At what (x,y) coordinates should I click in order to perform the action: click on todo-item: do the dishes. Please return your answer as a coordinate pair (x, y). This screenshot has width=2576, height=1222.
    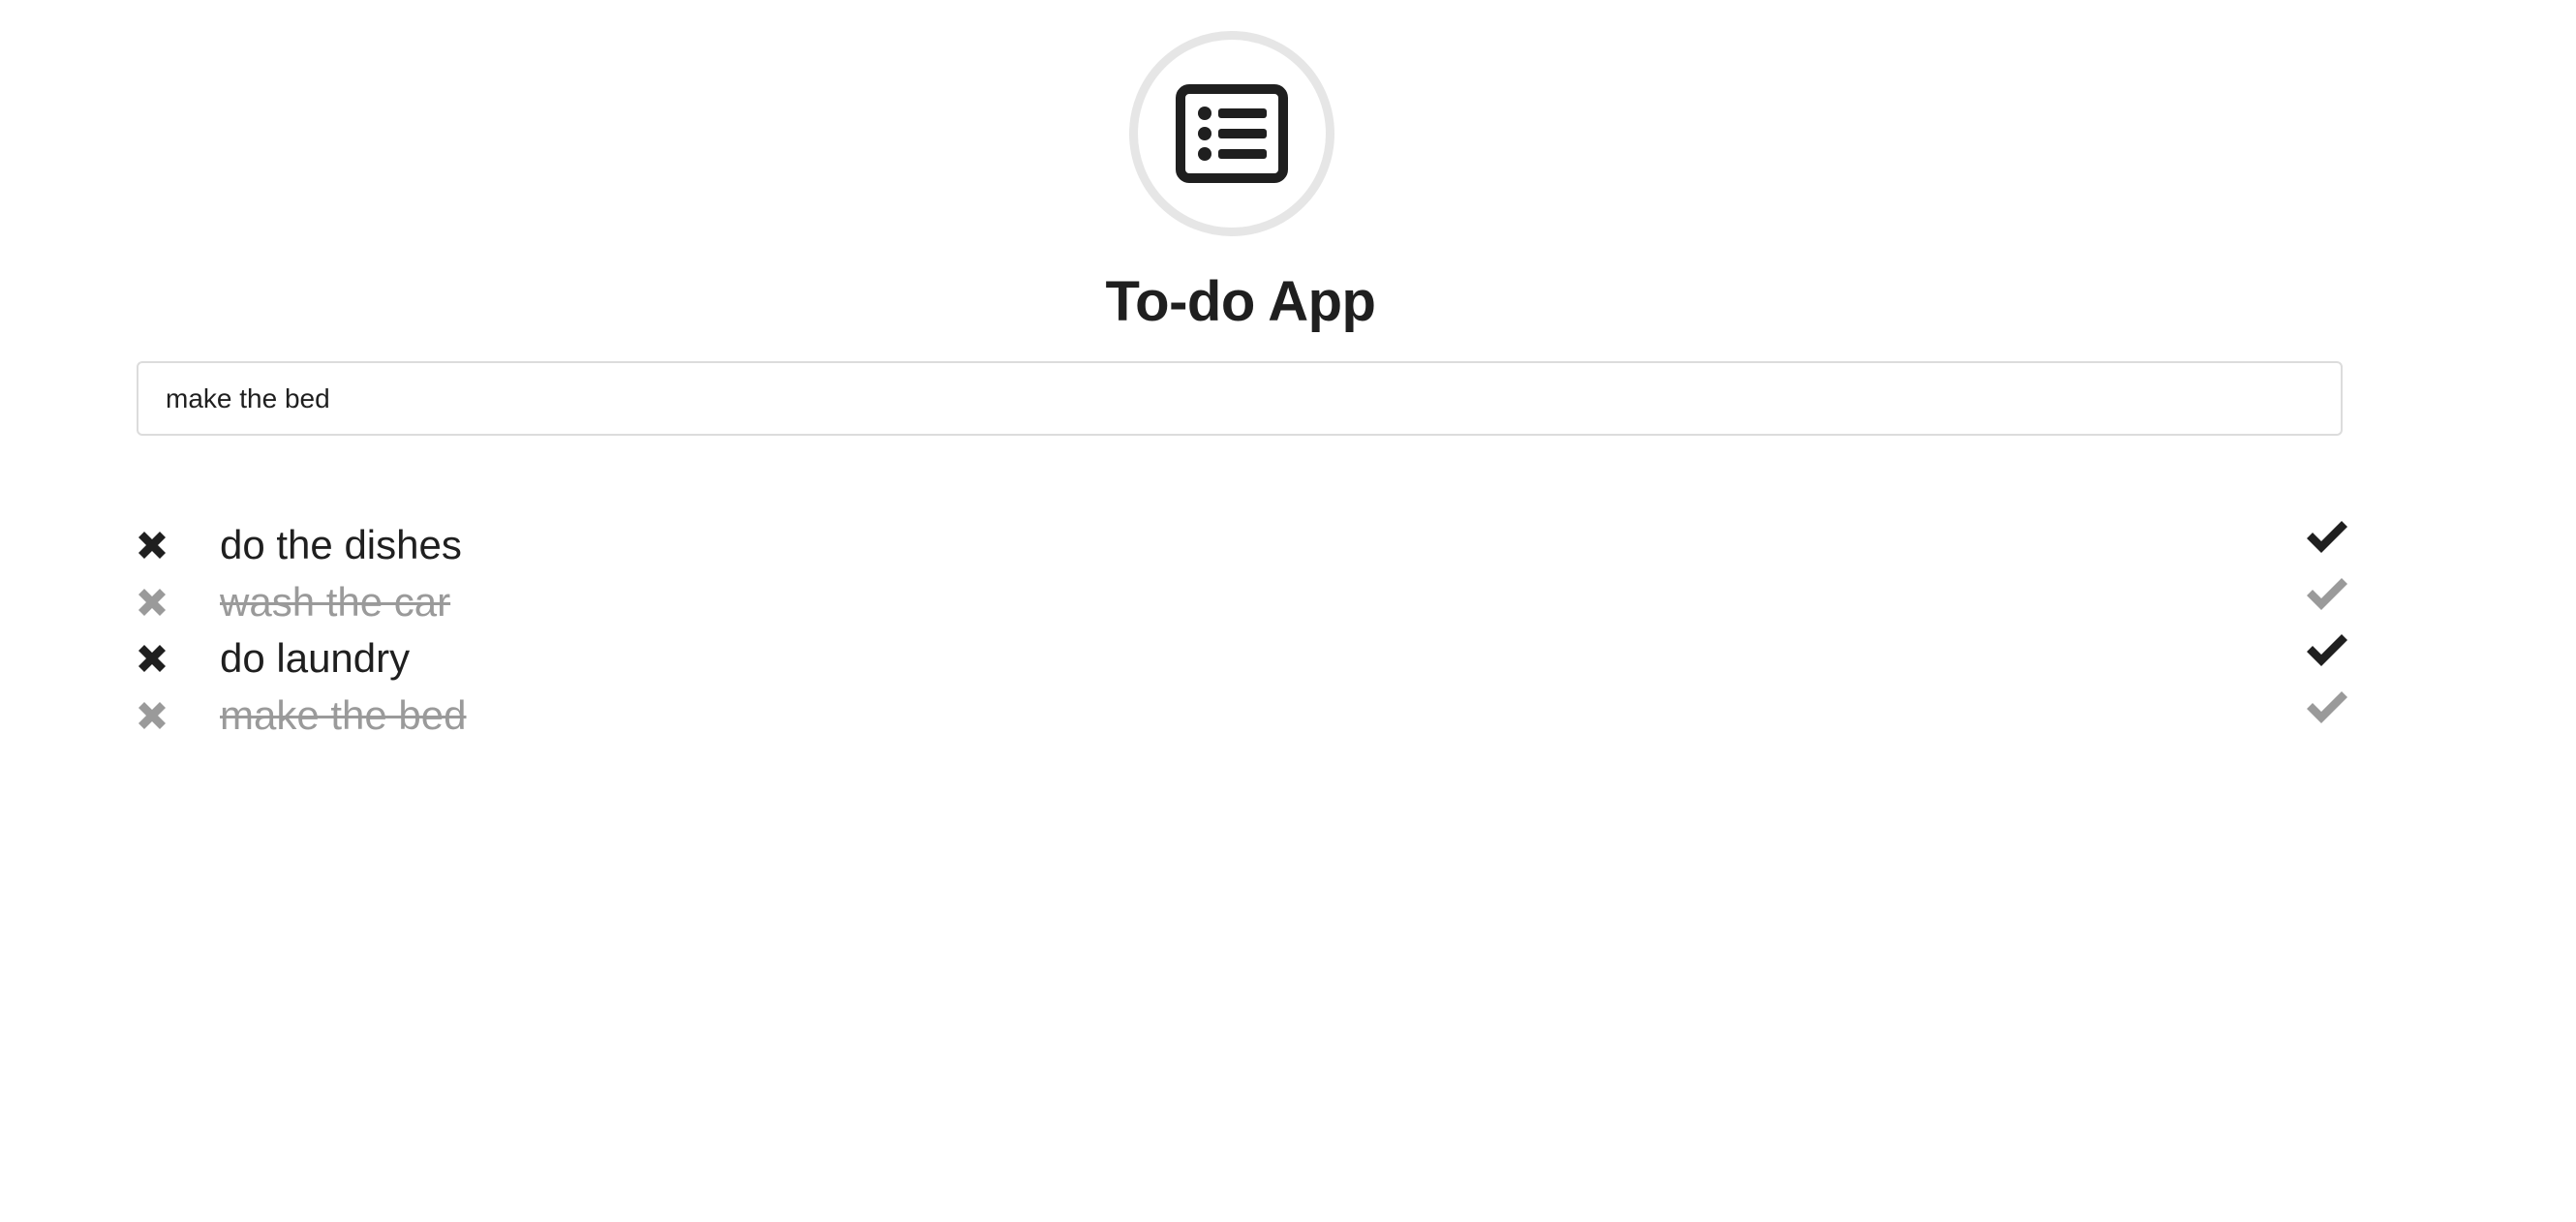
    Looking at the image, I should click on (1241, 545).